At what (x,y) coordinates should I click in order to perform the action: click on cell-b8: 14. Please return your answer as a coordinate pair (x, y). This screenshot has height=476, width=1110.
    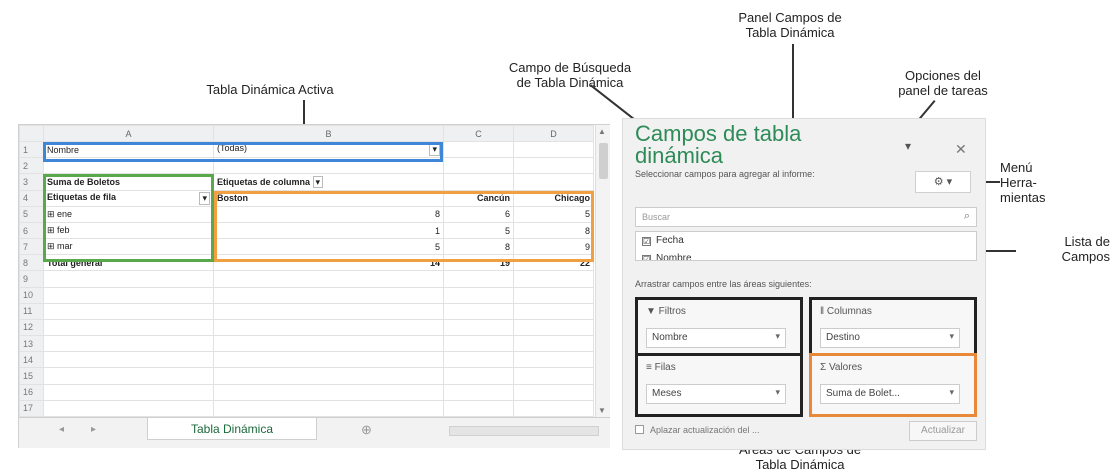
    Looking at the image, I should click on (328, 263).